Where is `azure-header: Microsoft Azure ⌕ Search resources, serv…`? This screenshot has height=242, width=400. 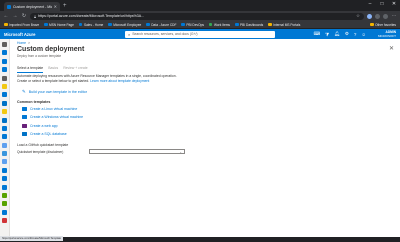
azure-header: Microsoft Azure ⌕ Search resources, serv… is located at coordinates (200, 34).